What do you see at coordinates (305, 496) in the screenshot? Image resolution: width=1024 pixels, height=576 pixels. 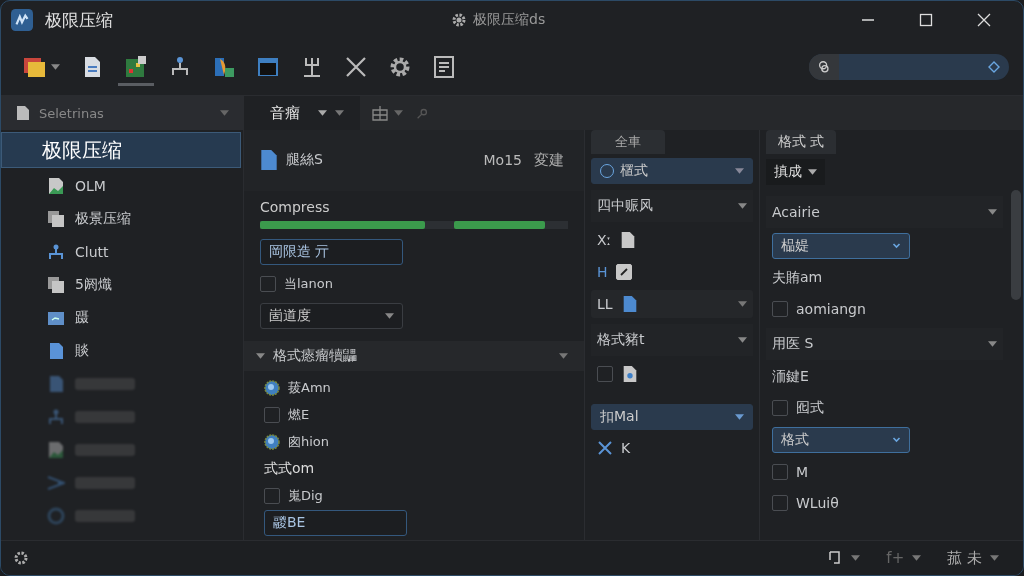 I see `checkbox-label: 嵬Dig` at bounding box center [305, 496].